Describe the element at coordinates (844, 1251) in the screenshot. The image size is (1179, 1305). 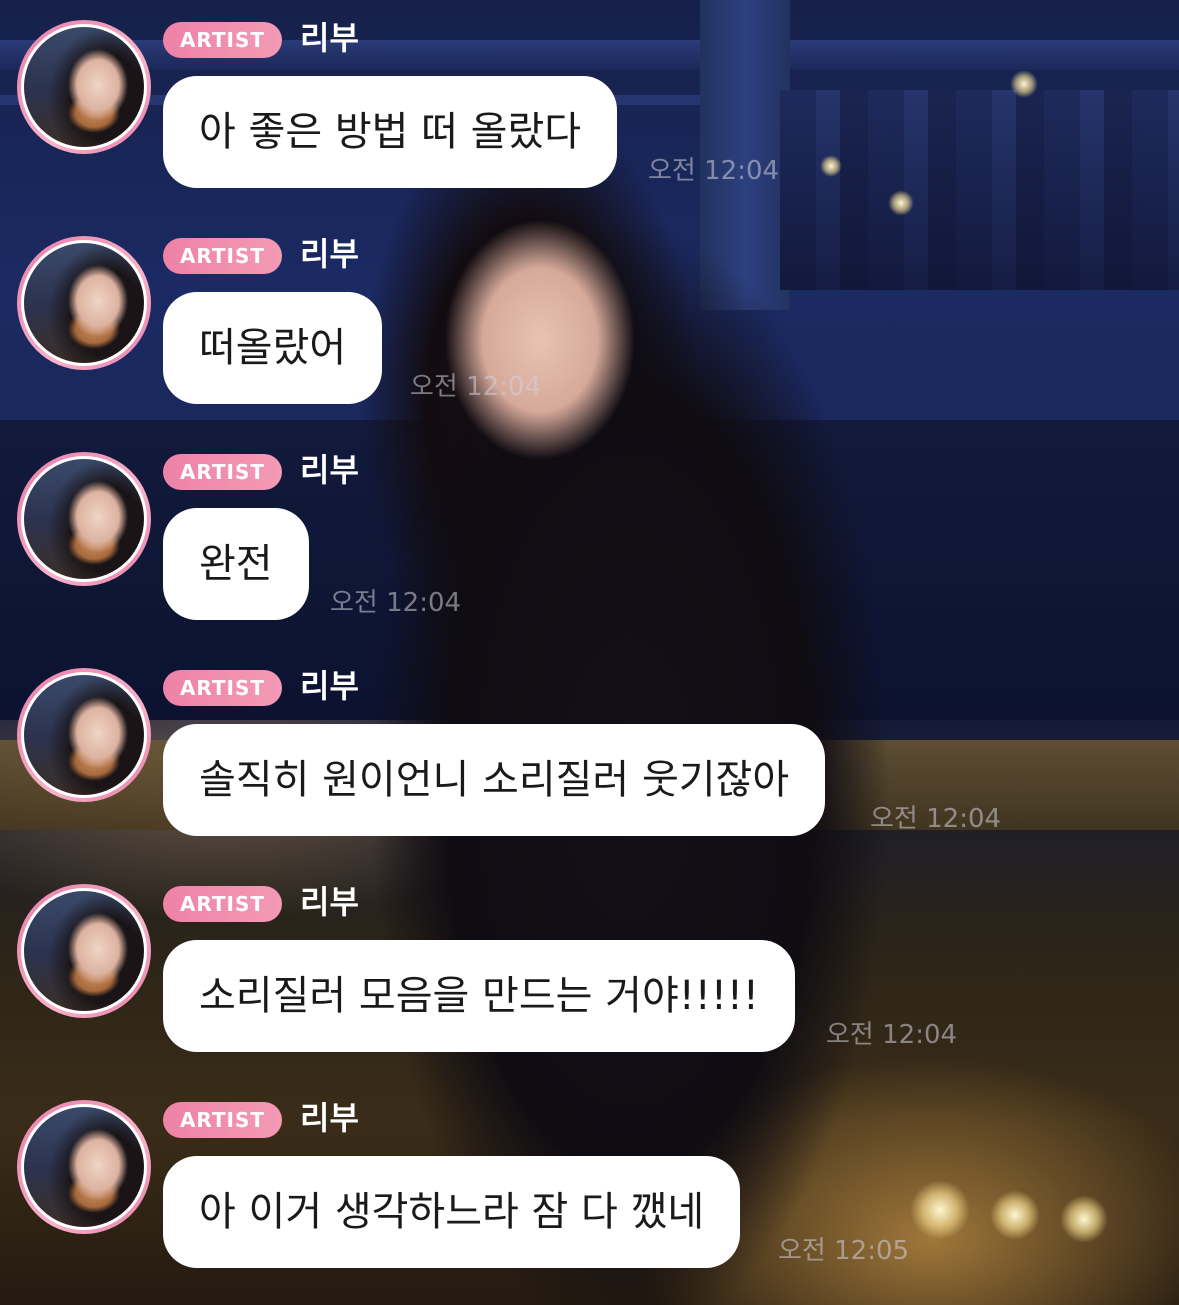
I see `message-timestamp: 오전 12:05` at that location.